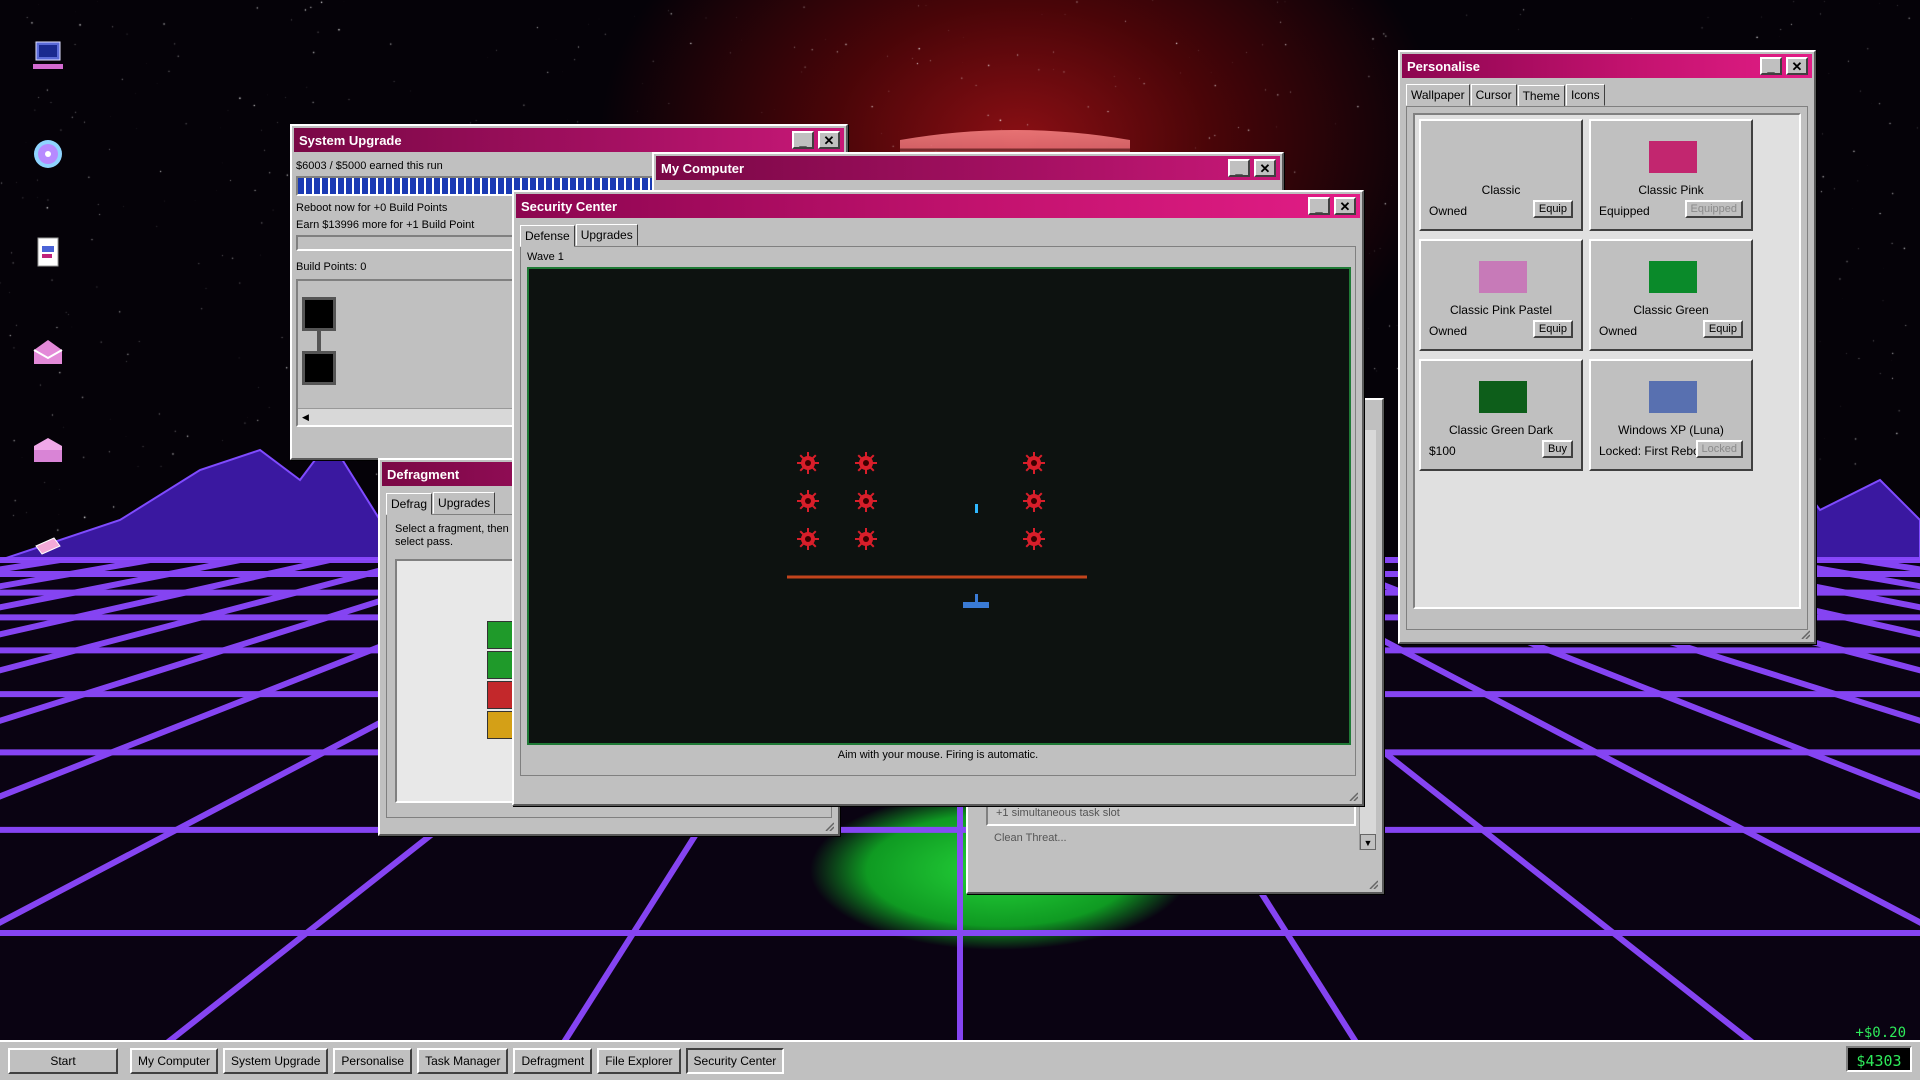 Image resolution: width=1920 pixels, height=1080 pixels. What do you see at coordinates (406, 353) in the screenshot?
I see `upgrade-tree-panel: ◀` at bounding box center [406, 353].